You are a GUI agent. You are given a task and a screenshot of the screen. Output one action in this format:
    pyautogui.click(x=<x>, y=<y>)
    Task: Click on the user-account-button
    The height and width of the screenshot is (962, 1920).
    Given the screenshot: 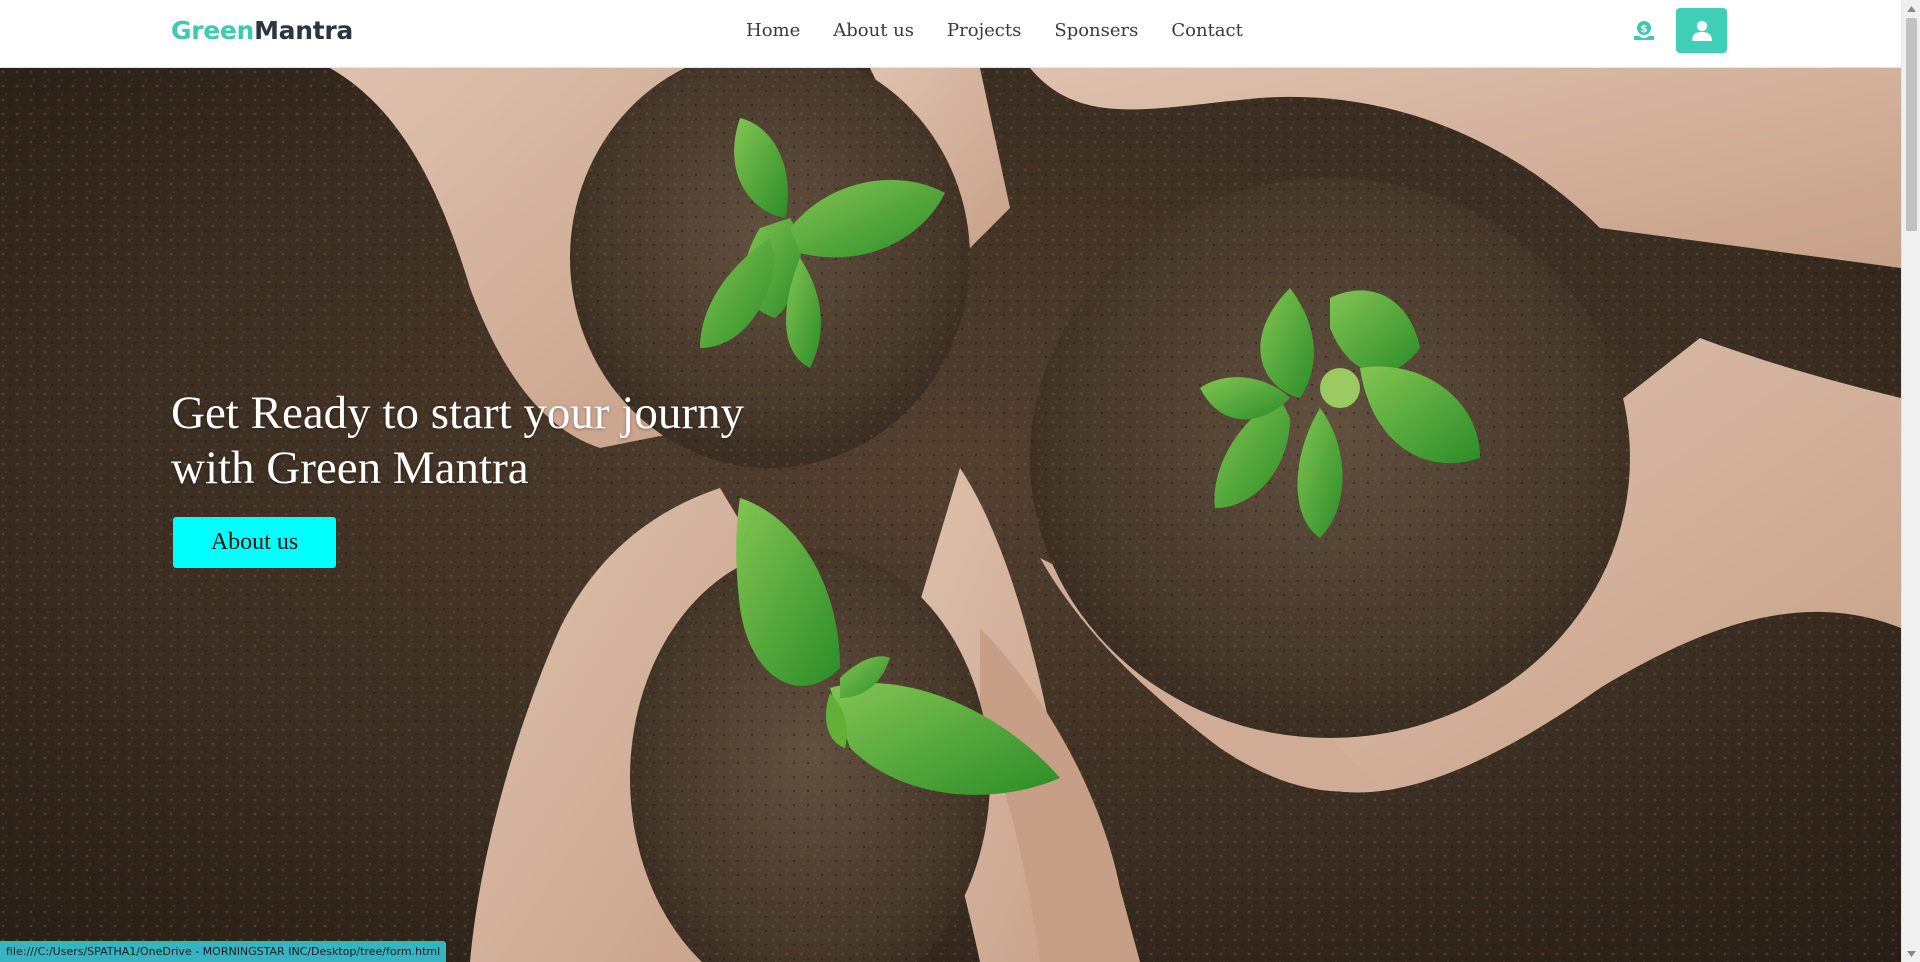 What is the action you would take?
    pyautogui.click(x=1701, y=30)
    